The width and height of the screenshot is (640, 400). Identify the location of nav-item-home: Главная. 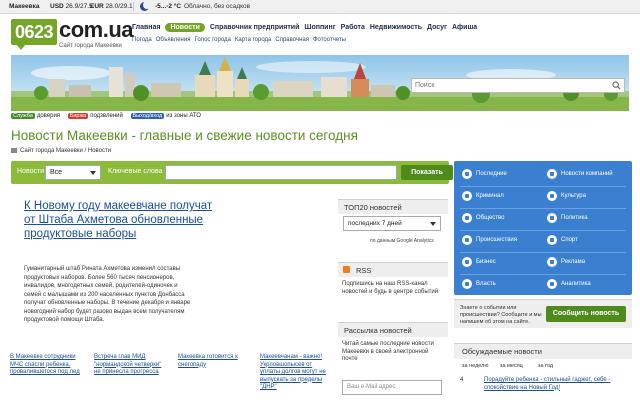
(146, 27).